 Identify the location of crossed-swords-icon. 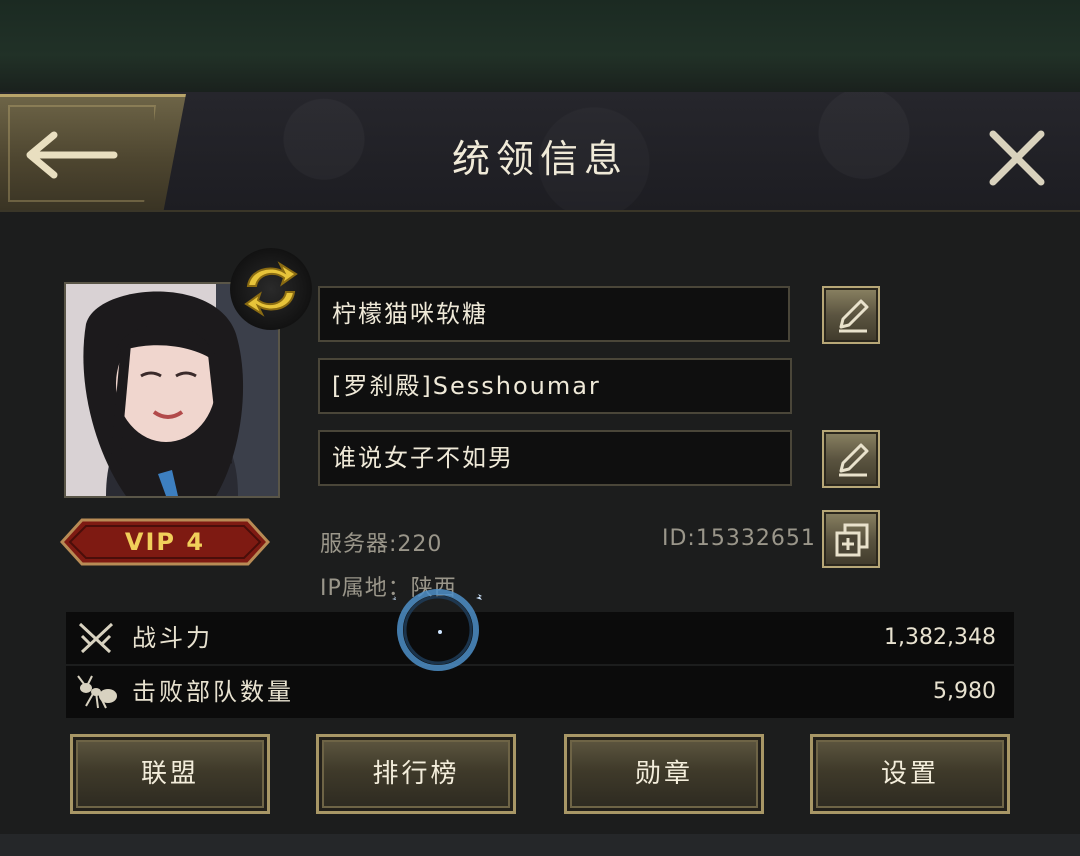
(96, 638).